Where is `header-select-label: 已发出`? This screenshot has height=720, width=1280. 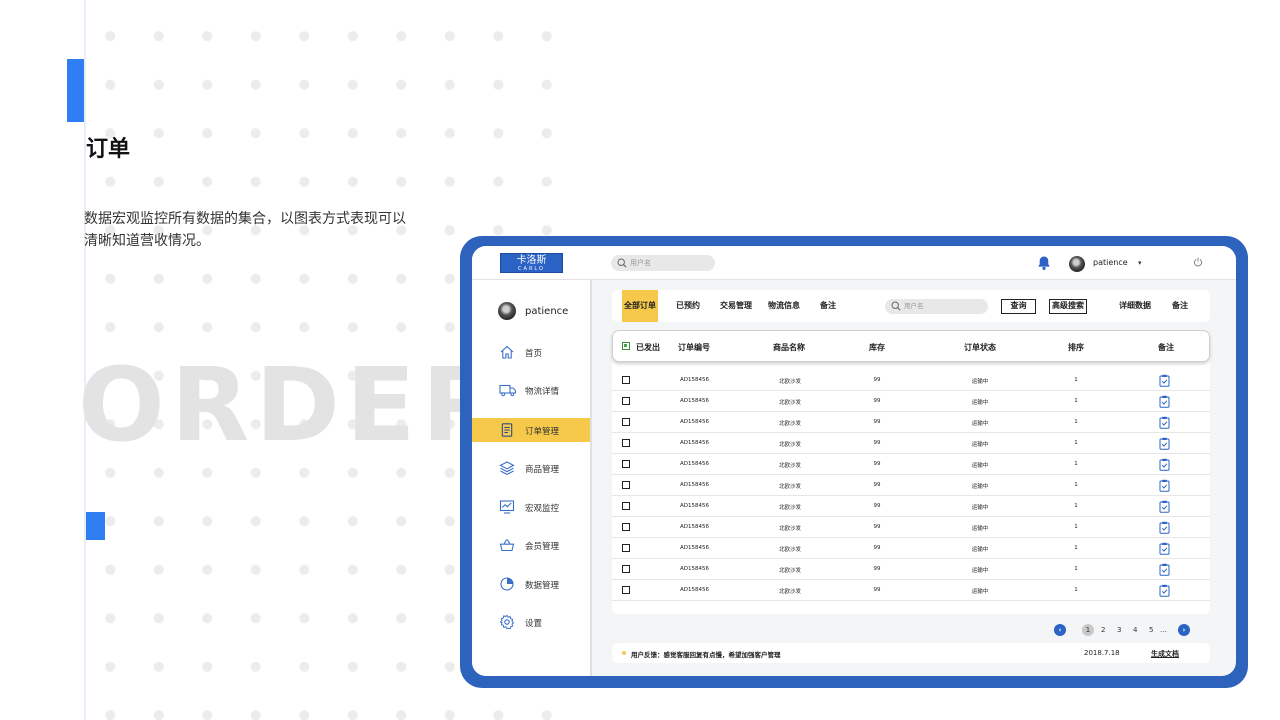
header-select-label: 已发出 is located at coordinates (648, 347).